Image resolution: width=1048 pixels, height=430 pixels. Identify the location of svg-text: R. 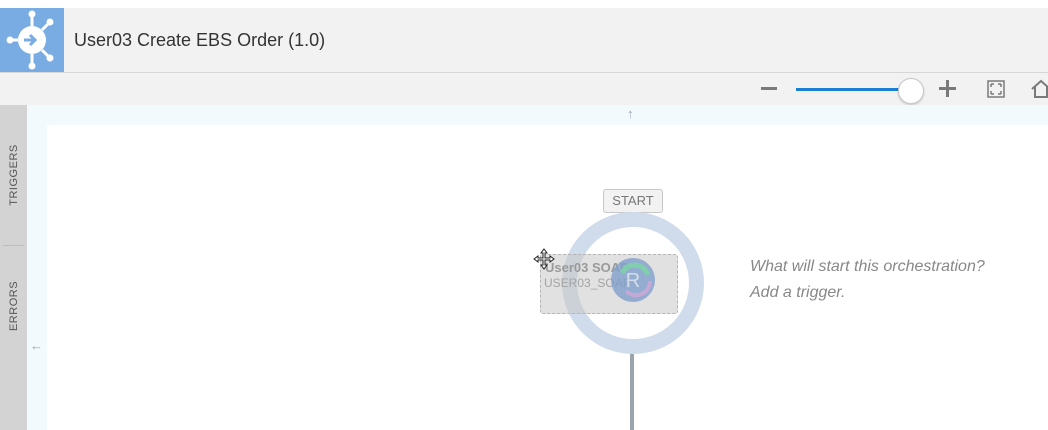
(633, 281).